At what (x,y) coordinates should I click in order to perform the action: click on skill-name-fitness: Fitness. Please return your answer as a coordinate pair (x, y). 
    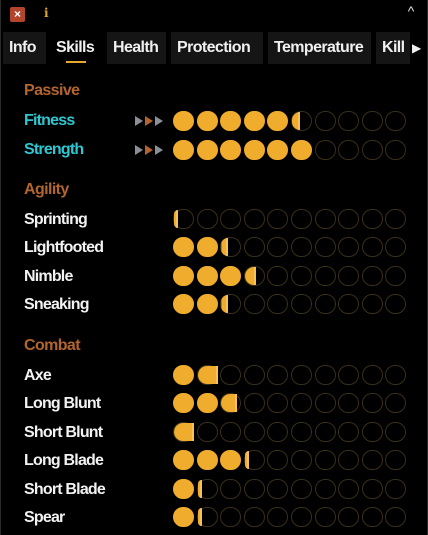
    Looking at the image, I should click on (49, 120).